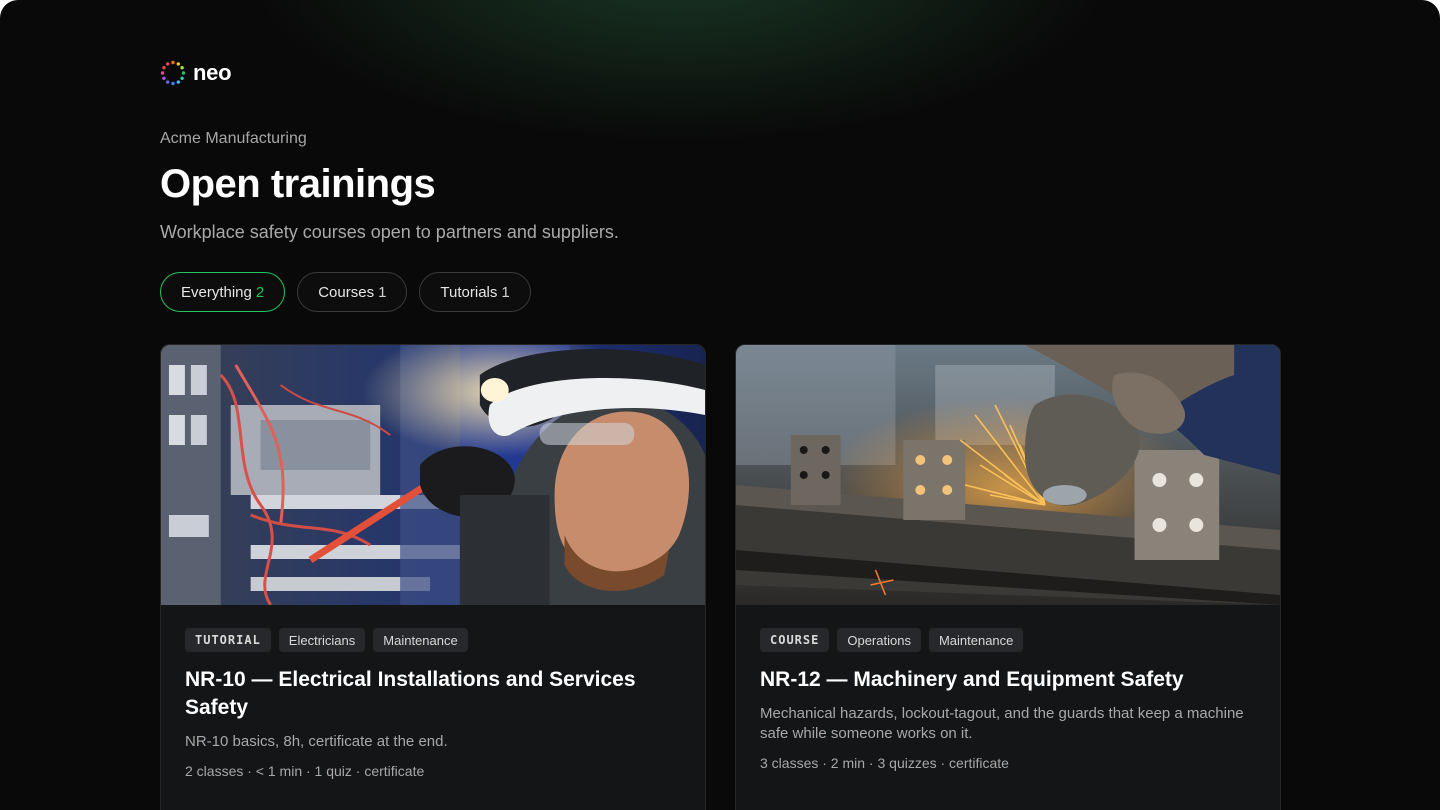  I want to click on brand-name: neo, so click(212, 72).